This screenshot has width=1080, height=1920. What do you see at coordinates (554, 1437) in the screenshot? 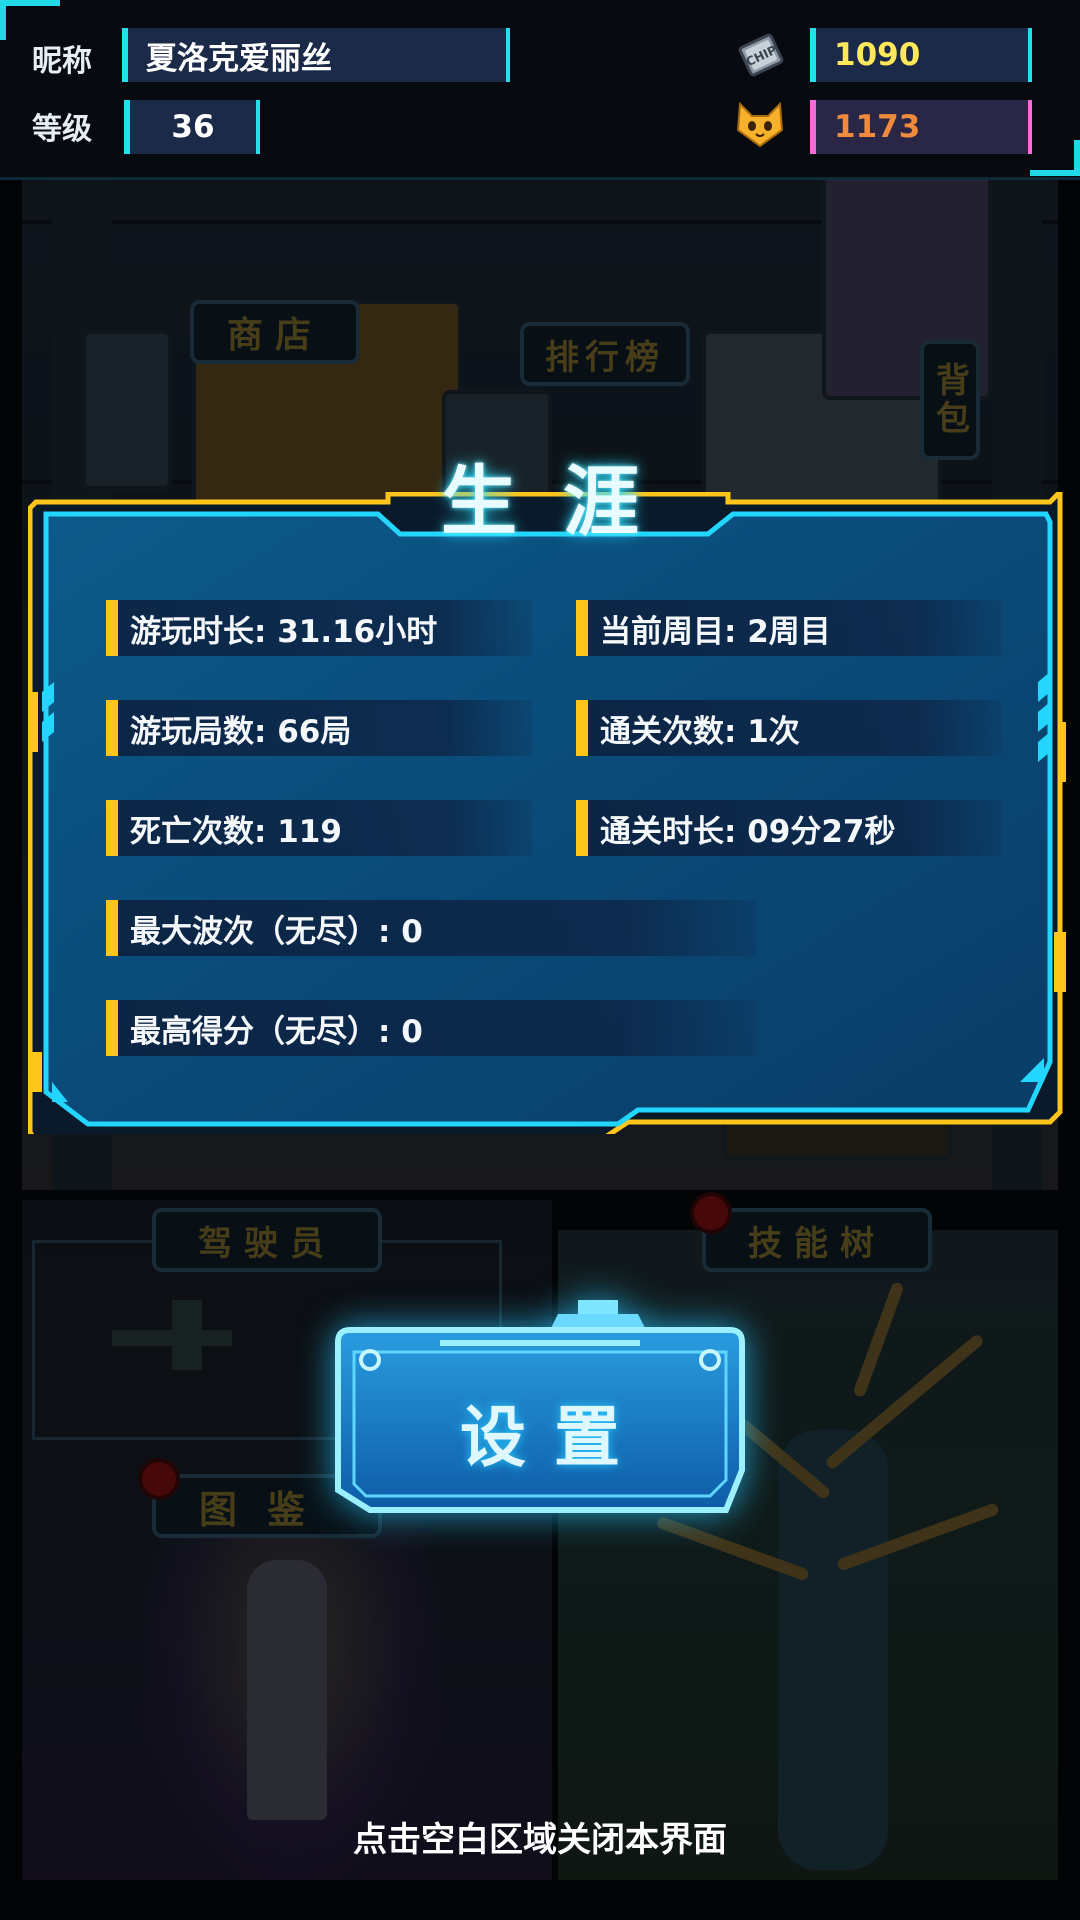
I see `settings-button-label: 设置` at bounding box center [554, 1437].